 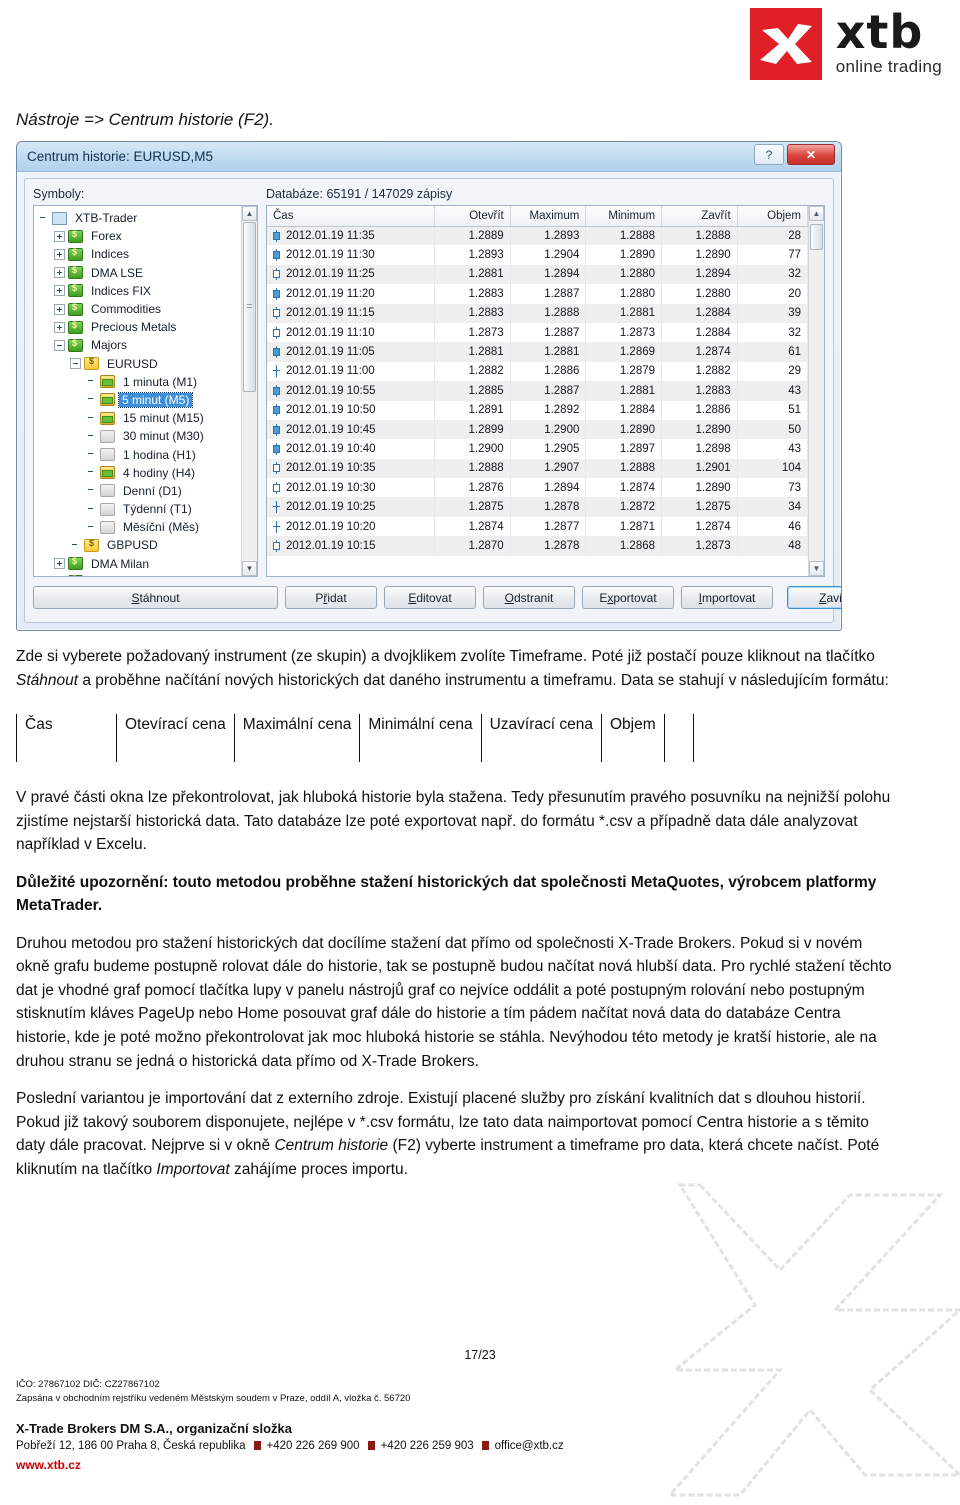 What do you see at coordinates (472, 410) in the screenshot?
I see `cell-open: 1.2891` at bounding box center [472, 410].